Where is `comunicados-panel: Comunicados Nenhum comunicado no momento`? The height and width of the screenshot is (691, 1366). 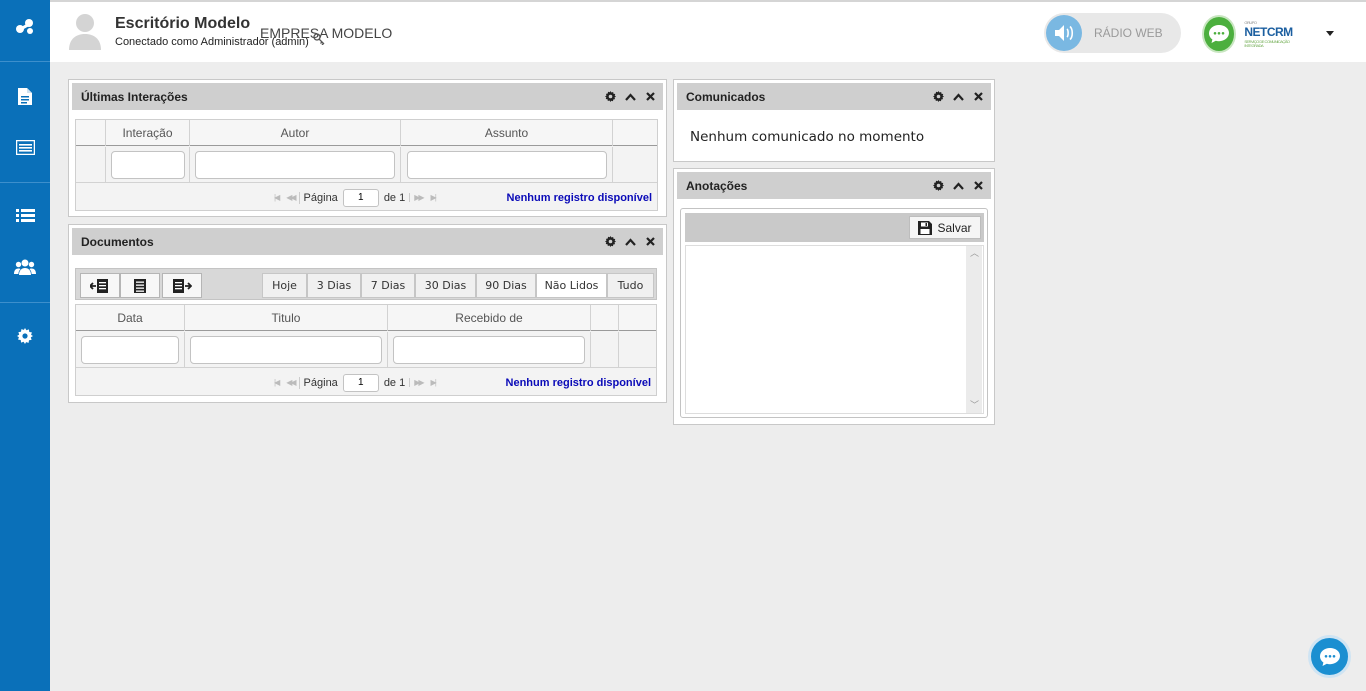
comunicados-panel: Comunicados Nenhum comunicado no momento is located at coordinates (834, 120).